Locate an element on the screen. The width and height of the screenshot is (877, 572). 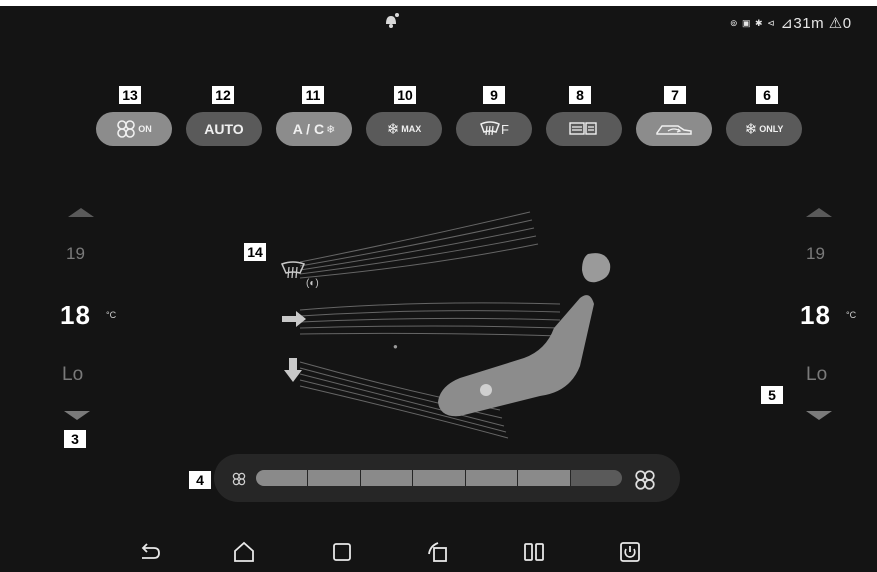
max-ac-button: ❄ MAX is located at coordinates (404, 129).